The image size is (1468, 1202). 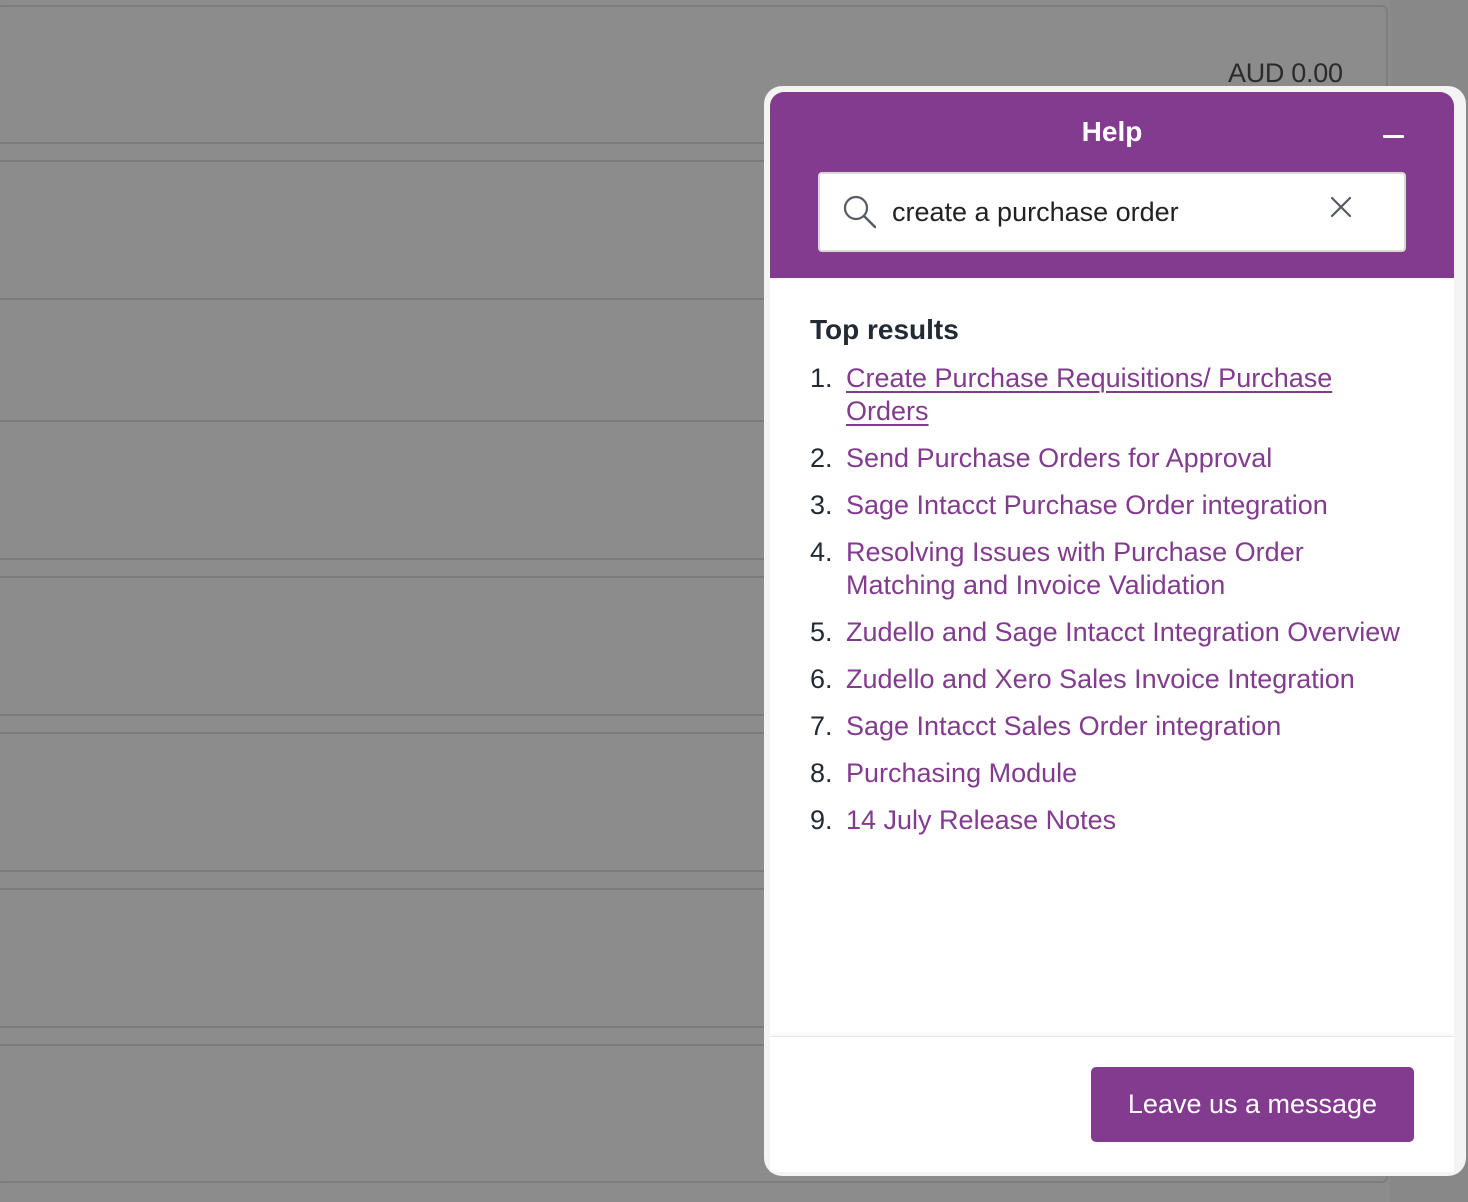 I want to click on result-number: 6., so click(x=821, y=679).